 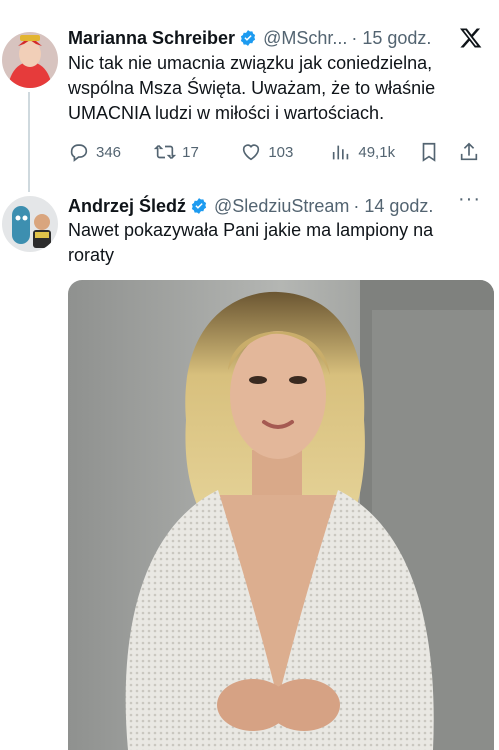 I want to click on thread-line, so click(x=29, y=142).